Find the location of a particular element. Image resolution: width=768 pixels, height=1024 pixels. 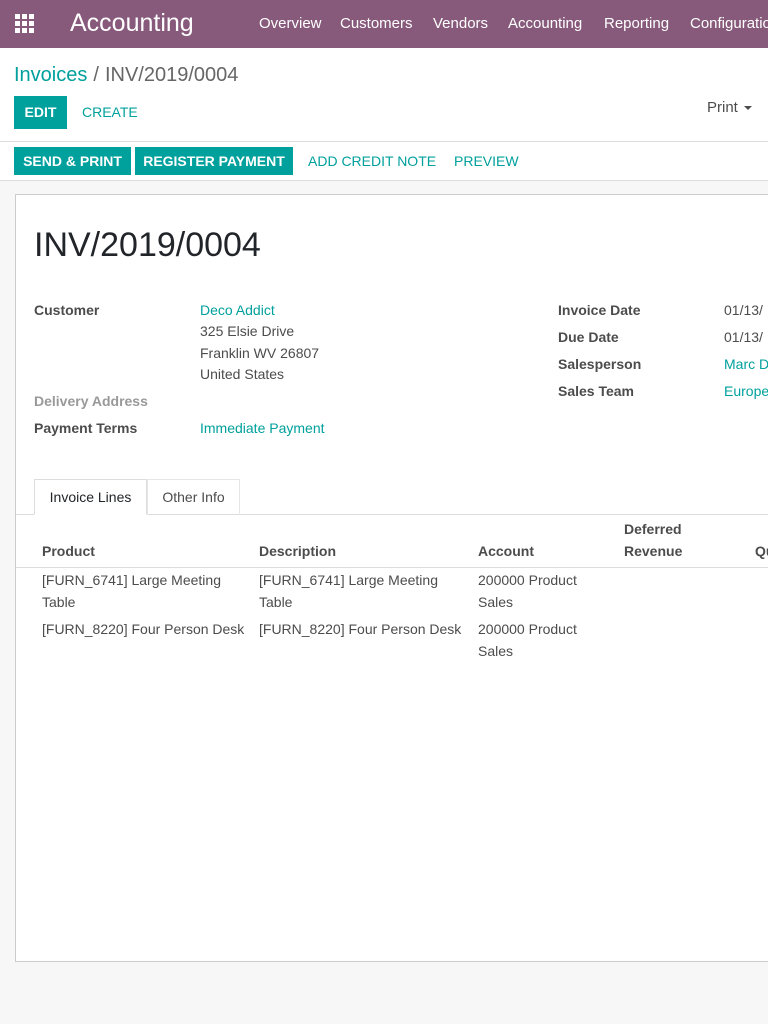

print-label: Print is located at coordinates (722, 107).